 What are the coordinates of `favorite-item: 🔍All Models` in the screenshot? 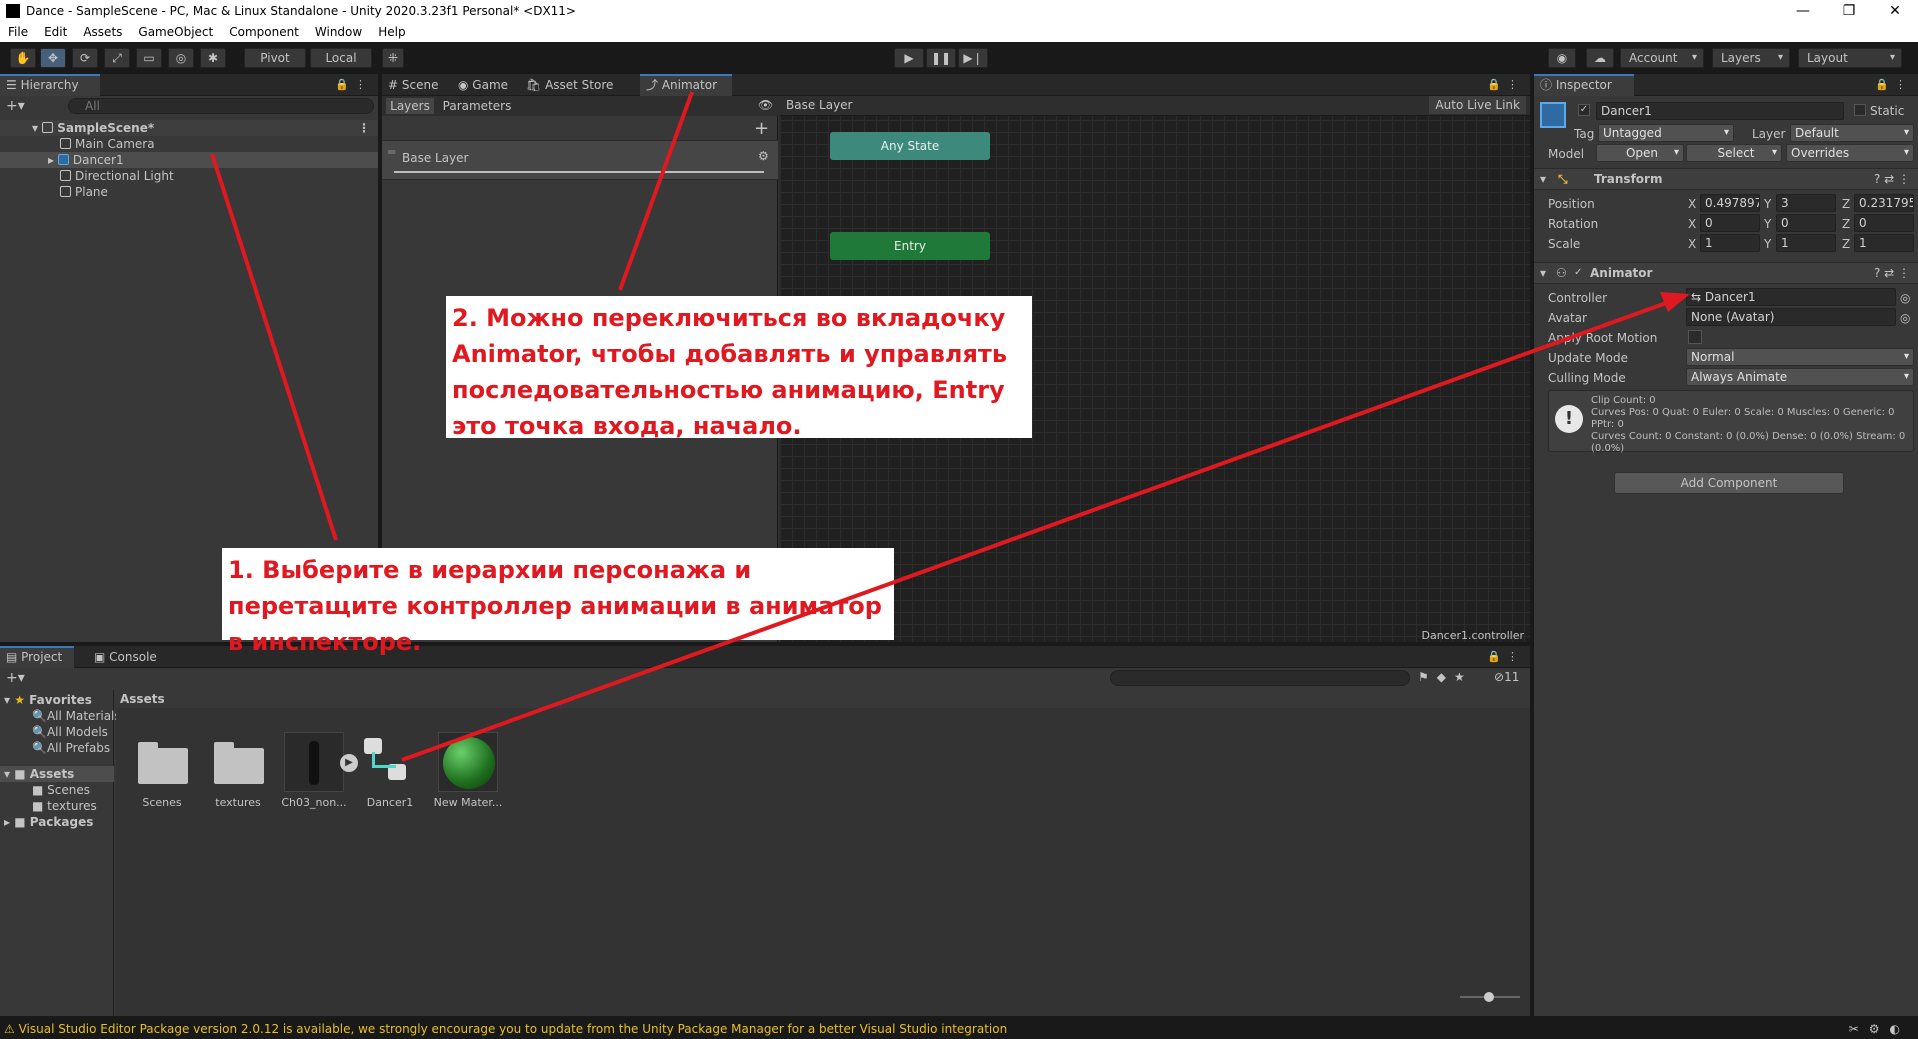 It's located at (70, 732).